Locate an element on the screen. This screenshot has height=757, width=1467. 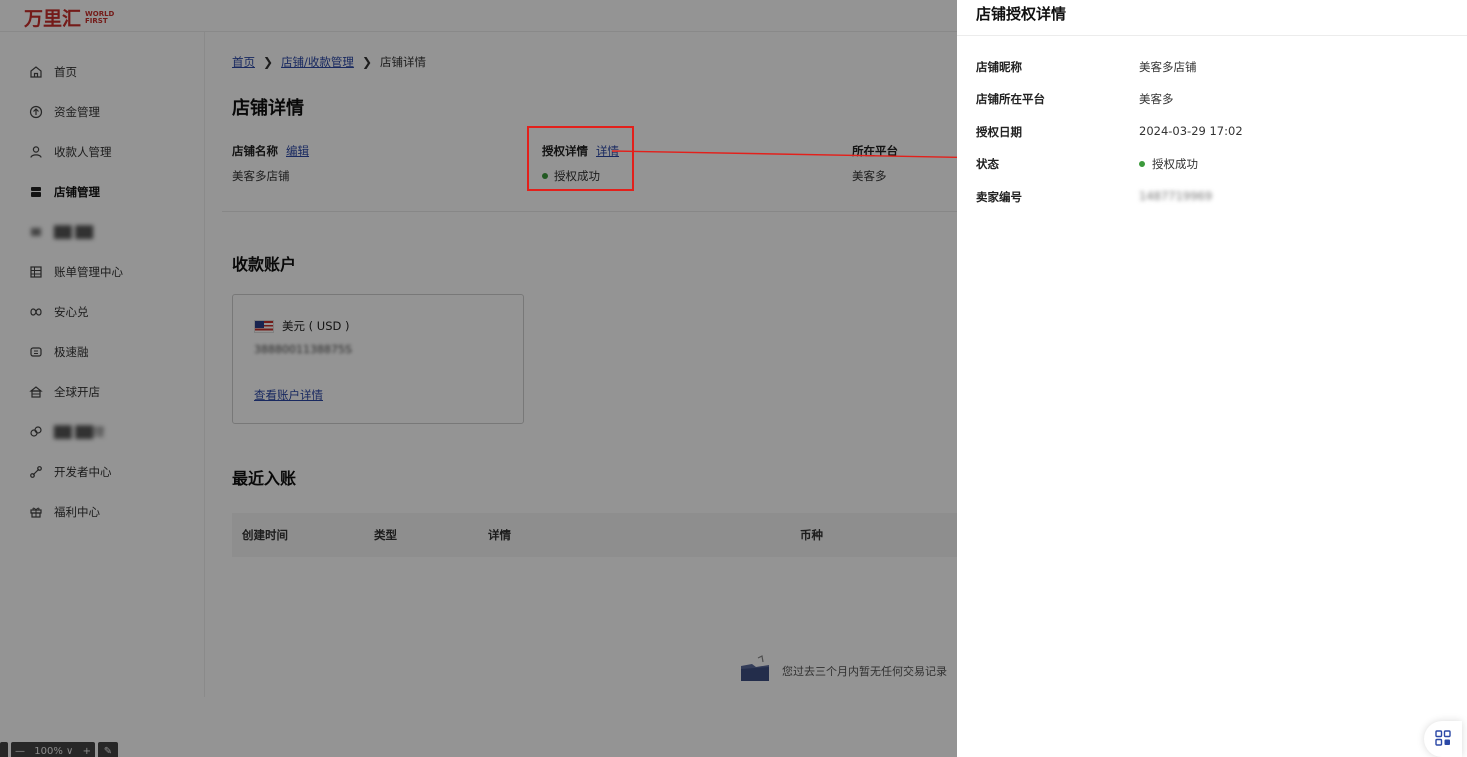
seller-id-value: 1487719969 is located at coordinates (1176, 196).